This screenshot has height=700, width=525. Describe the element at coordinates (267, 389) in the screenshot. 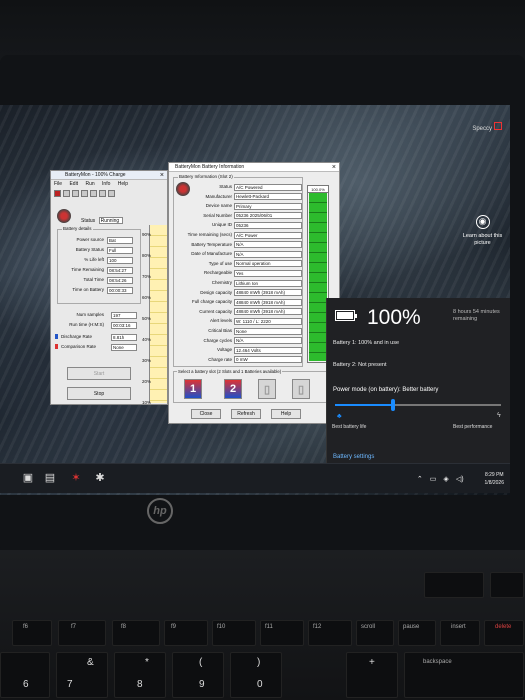

I see `battery-slot-3: ▯` at that location.